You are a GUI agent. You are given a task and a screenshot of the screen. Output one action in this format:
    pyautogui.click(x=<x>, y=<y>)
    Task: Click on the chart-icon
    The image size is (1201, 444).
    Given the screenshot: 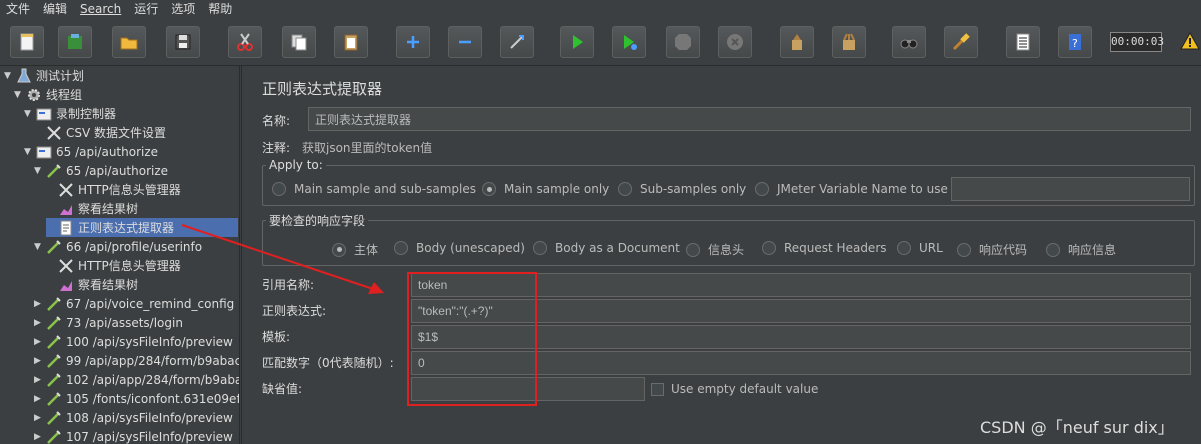 What is the action you would take?
    pyautogui.click(x=66, y=285)
    